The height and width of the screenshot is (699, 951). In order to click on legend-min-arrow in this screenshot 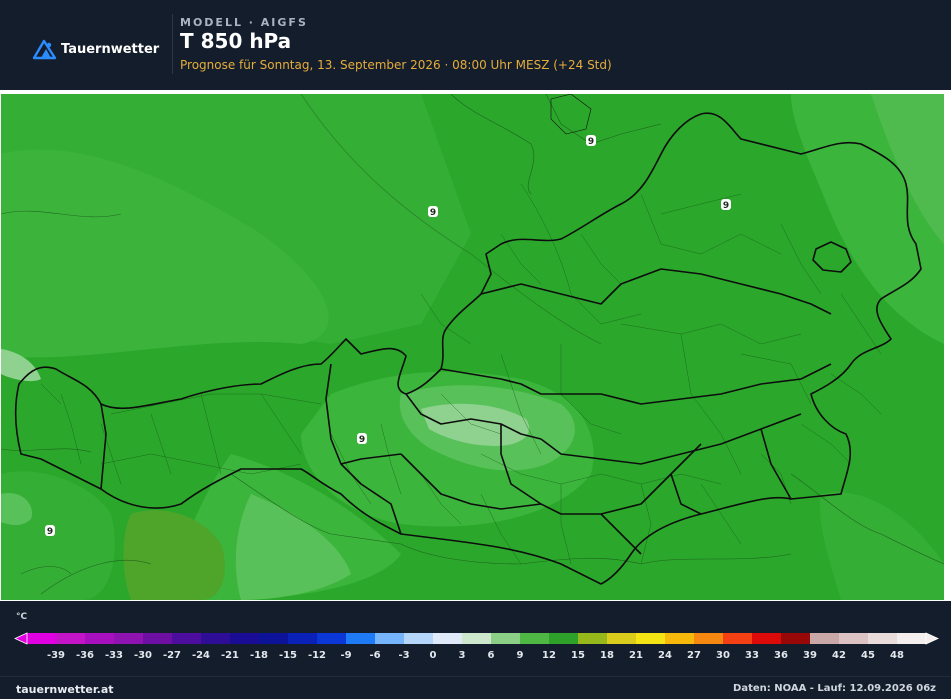, I will do `click(21, 638)`.